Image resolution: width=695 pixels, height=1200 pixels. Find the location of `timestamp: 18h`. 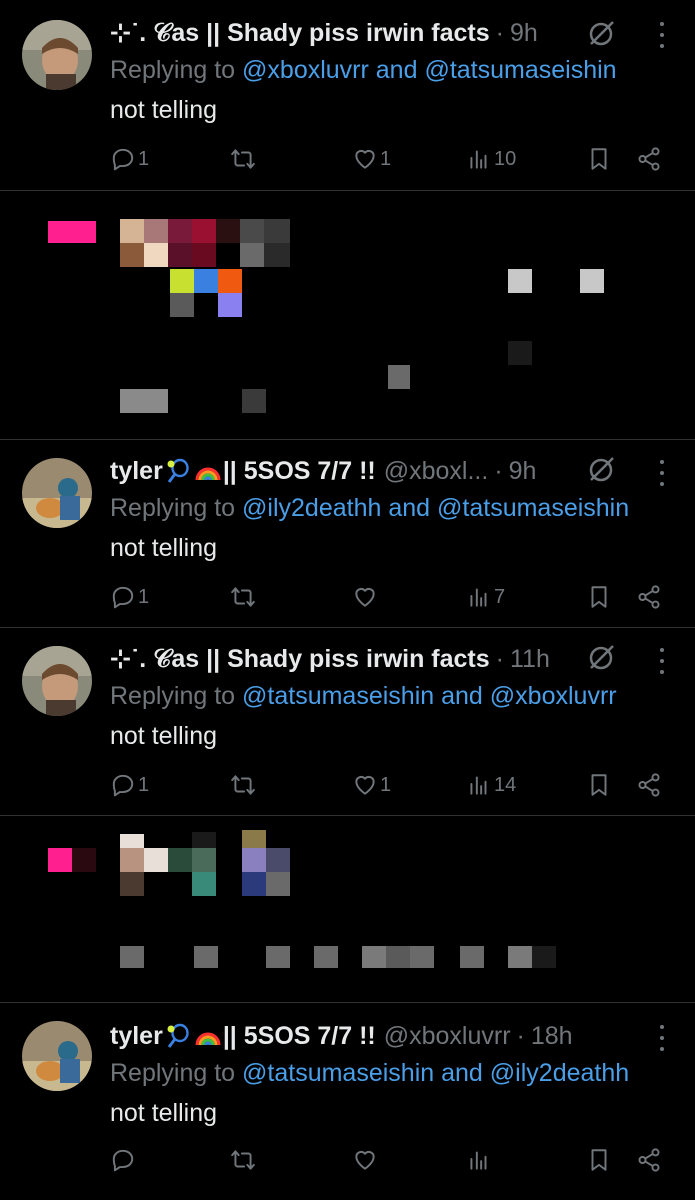

timestamp: 18h is located at coordinates (552, 1036).